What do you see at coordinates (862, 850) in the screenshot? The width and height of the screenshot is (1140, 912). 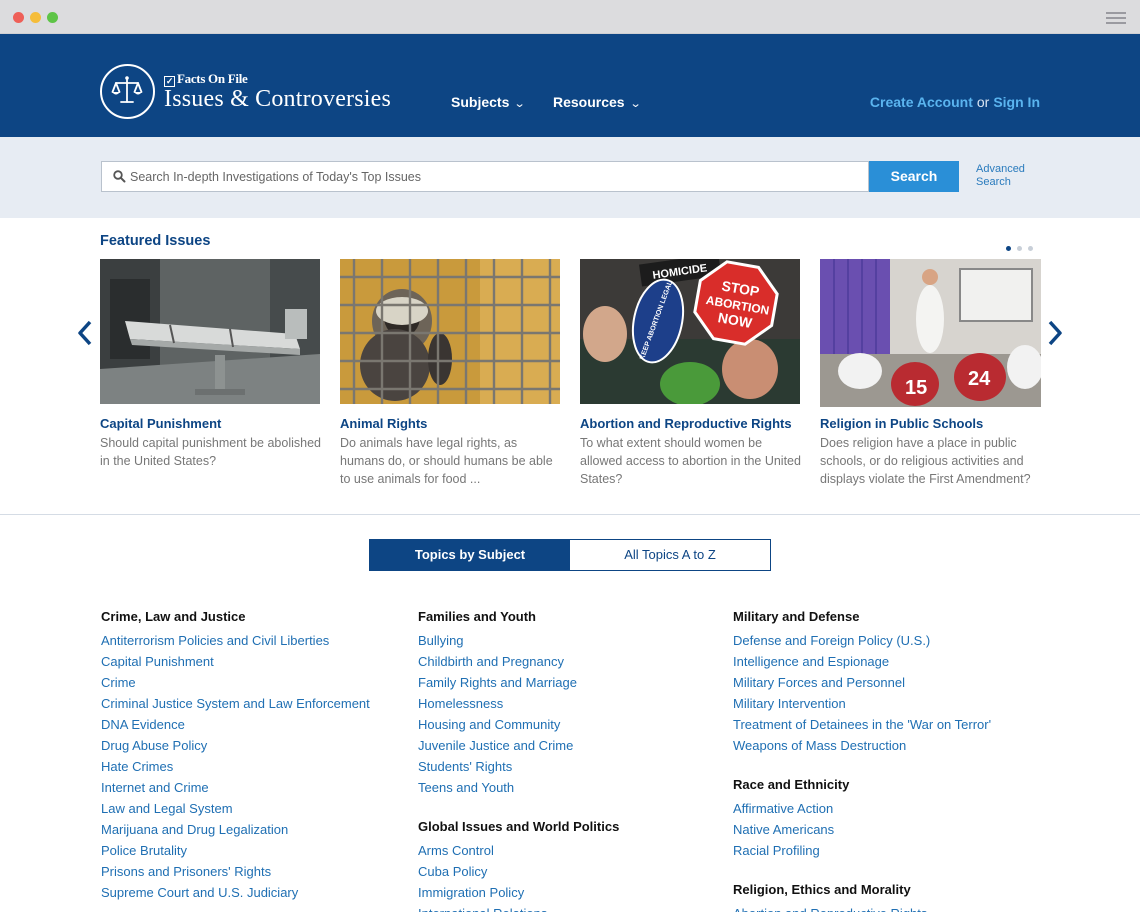 I see `topic-link: Racial Profiling` at bounding box center [862, 850].